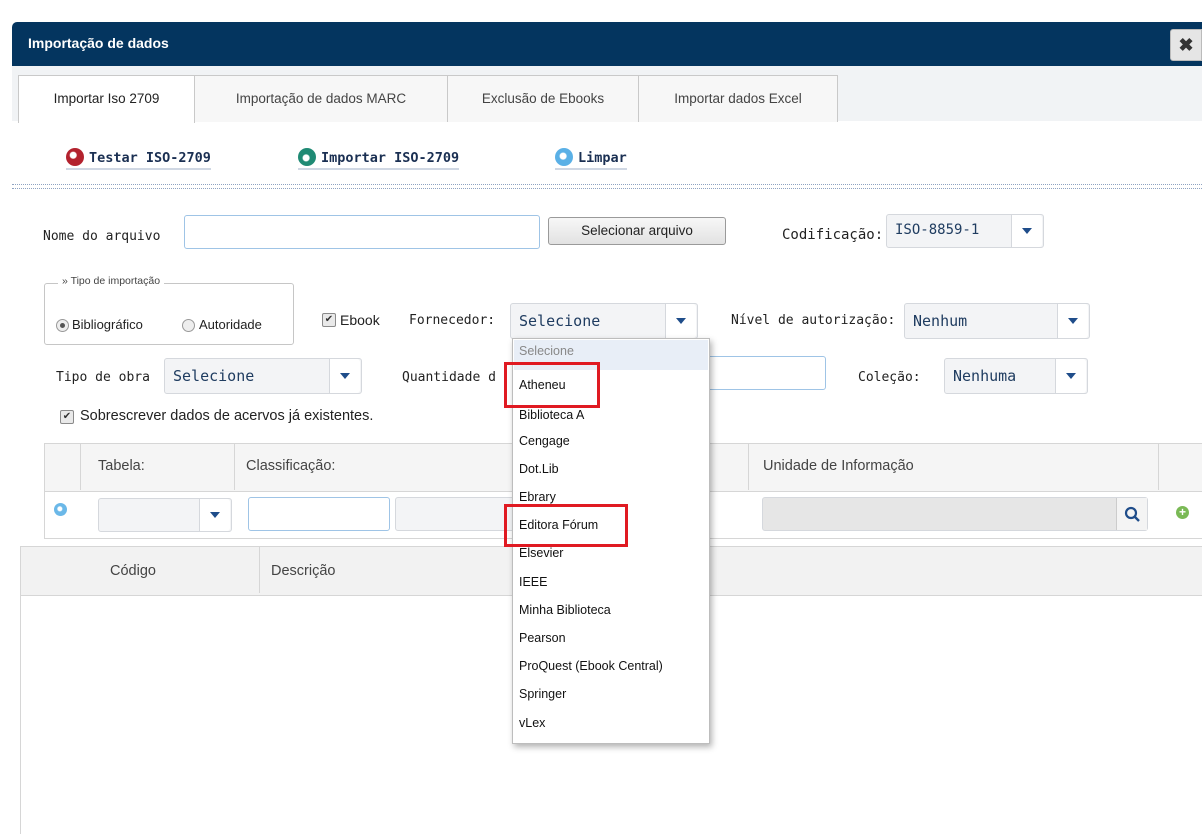  What do you see at coordinates (169, 314) in the screenshot?
I see `import-type-fieldset` at bounding box center [169, 314].